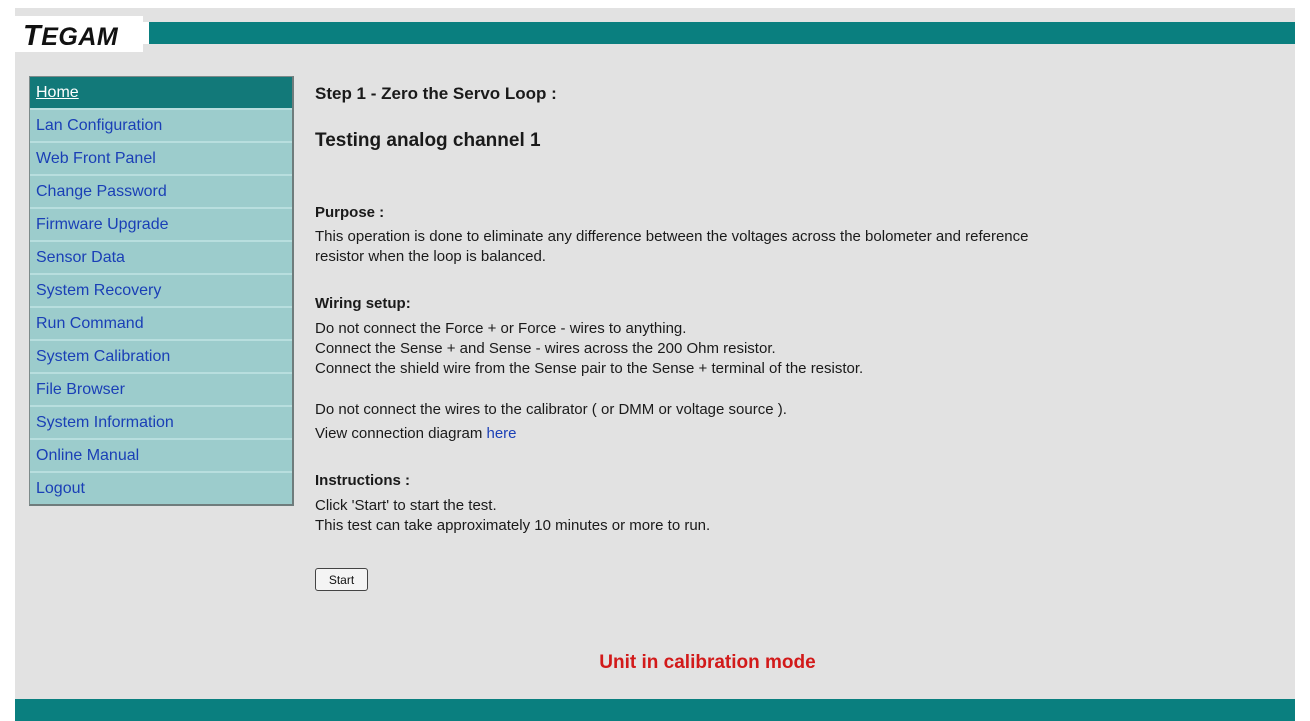  I want to click on purpose-heading: Purpose :, so click(350, 212).